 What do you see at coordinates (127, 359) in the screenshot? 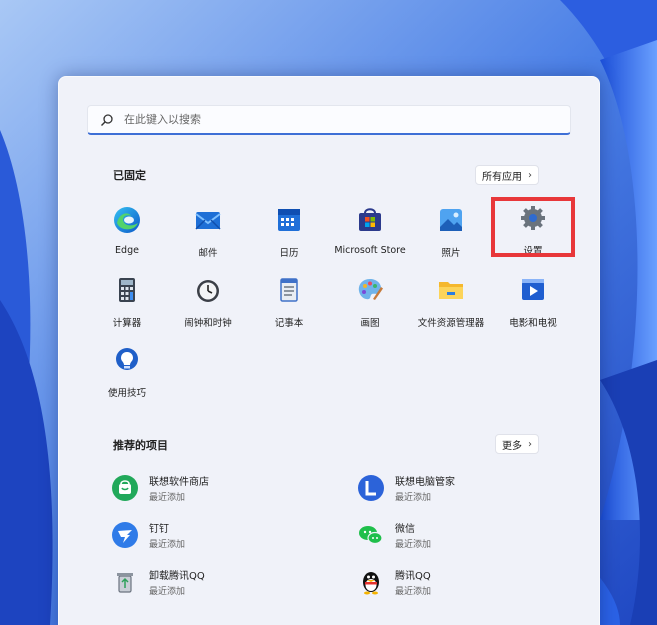
I see `tips-lightbulb-icon` at bounding box center [127, 359].